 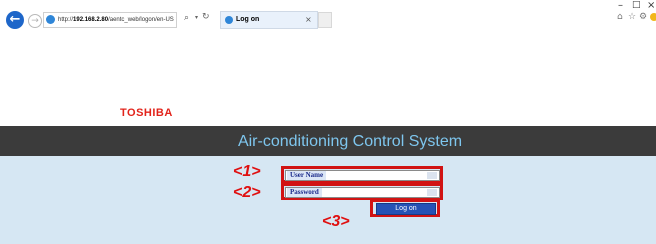 What do you see at coordinates (620, 5) in the screenshot?
I see `minimize-icon: –` at bounding box center [620, 5].